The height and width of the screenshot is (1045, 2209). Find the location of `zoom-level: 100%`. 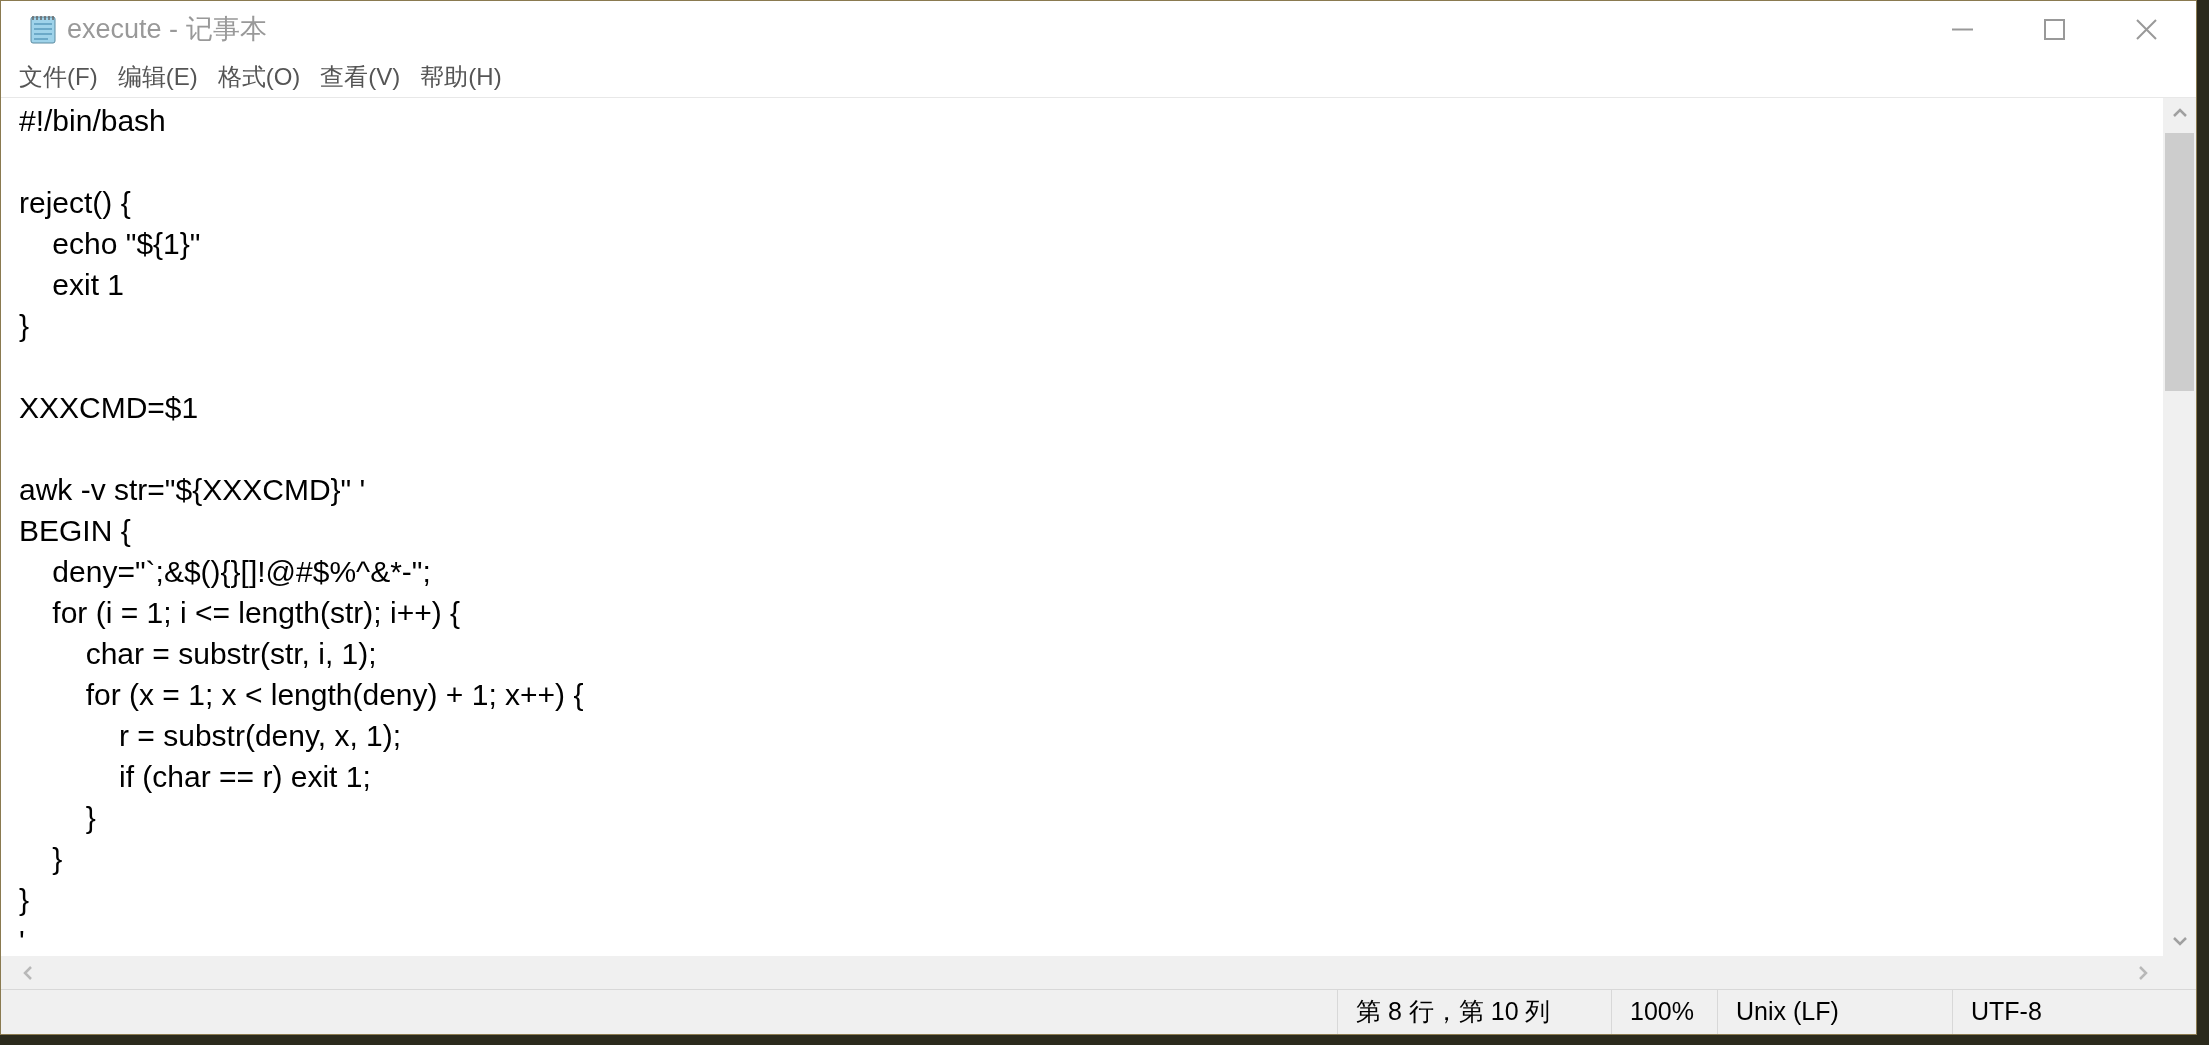

zoom-level: 100% is located at coordinates (1662, 1012).